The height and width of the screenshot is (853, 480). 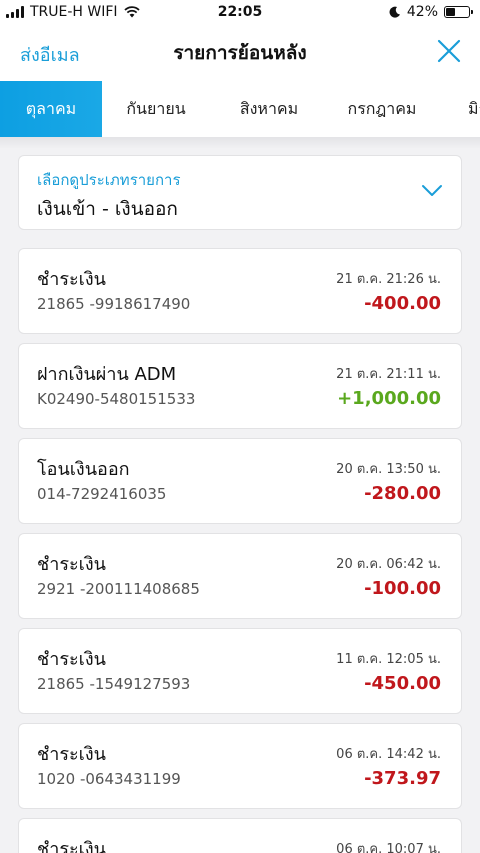 I want to click on tab-june: มิถุนายน, so click(x=458, y=109).